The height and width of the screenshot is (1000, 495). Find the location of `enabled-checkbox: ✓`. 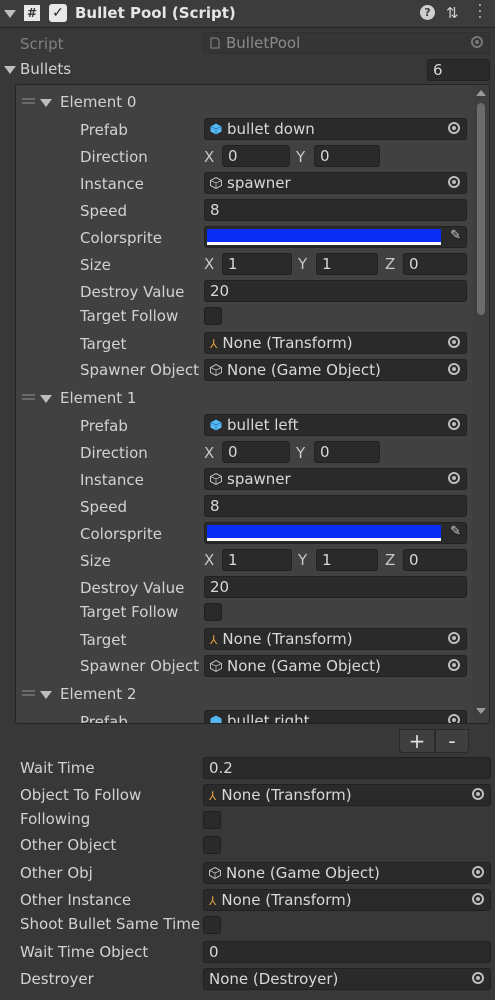

enabled-checkbox: ✓ is located at coordinates (58, 13).